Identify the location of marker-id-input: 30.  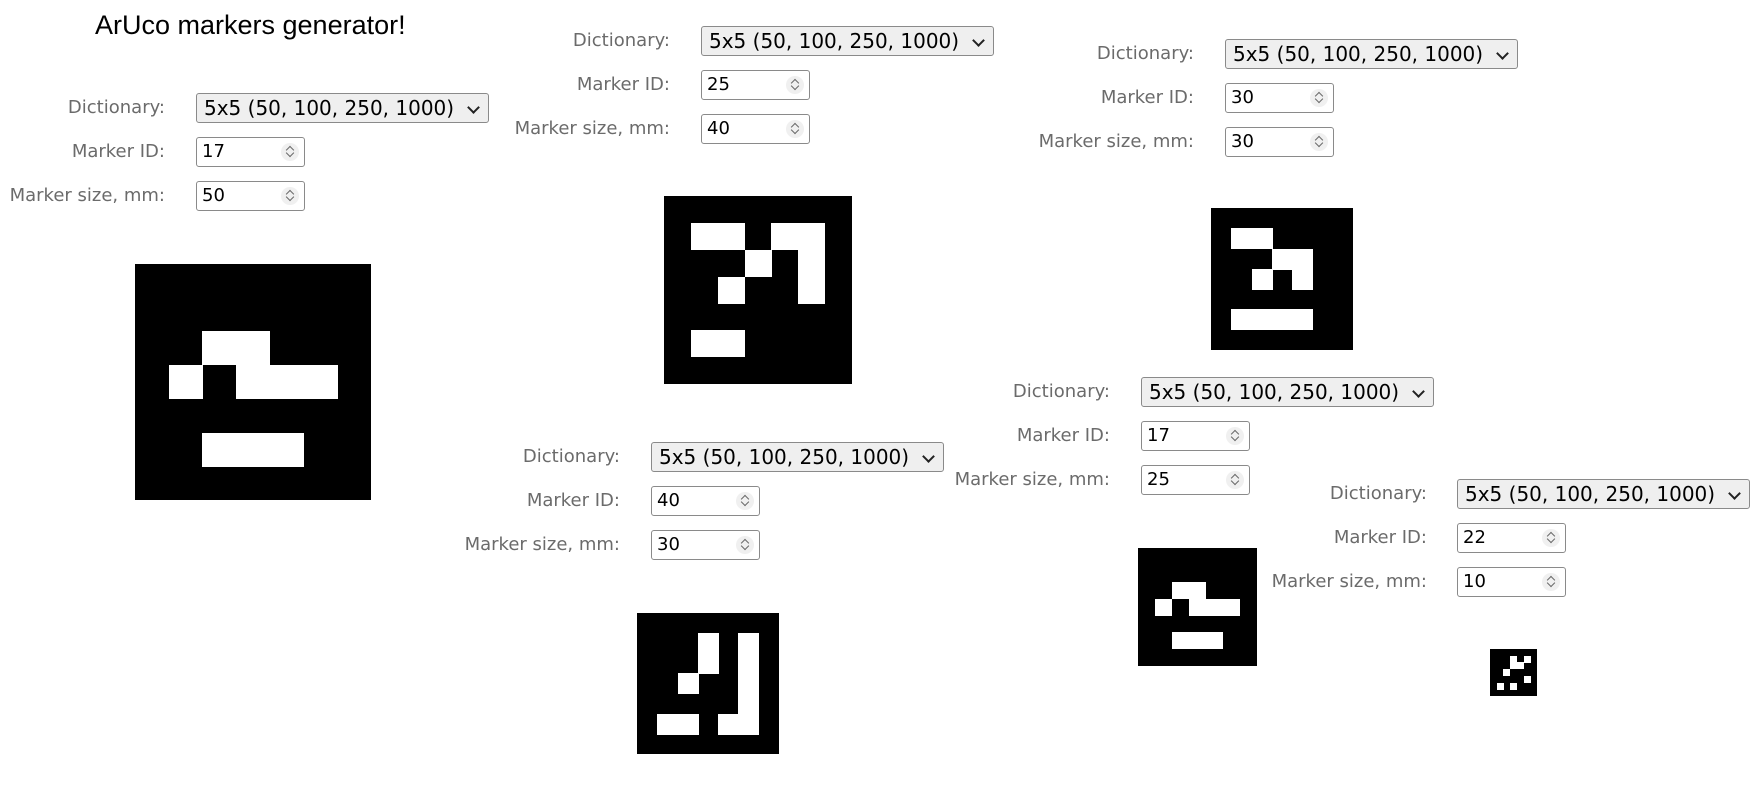
(1279, 98).